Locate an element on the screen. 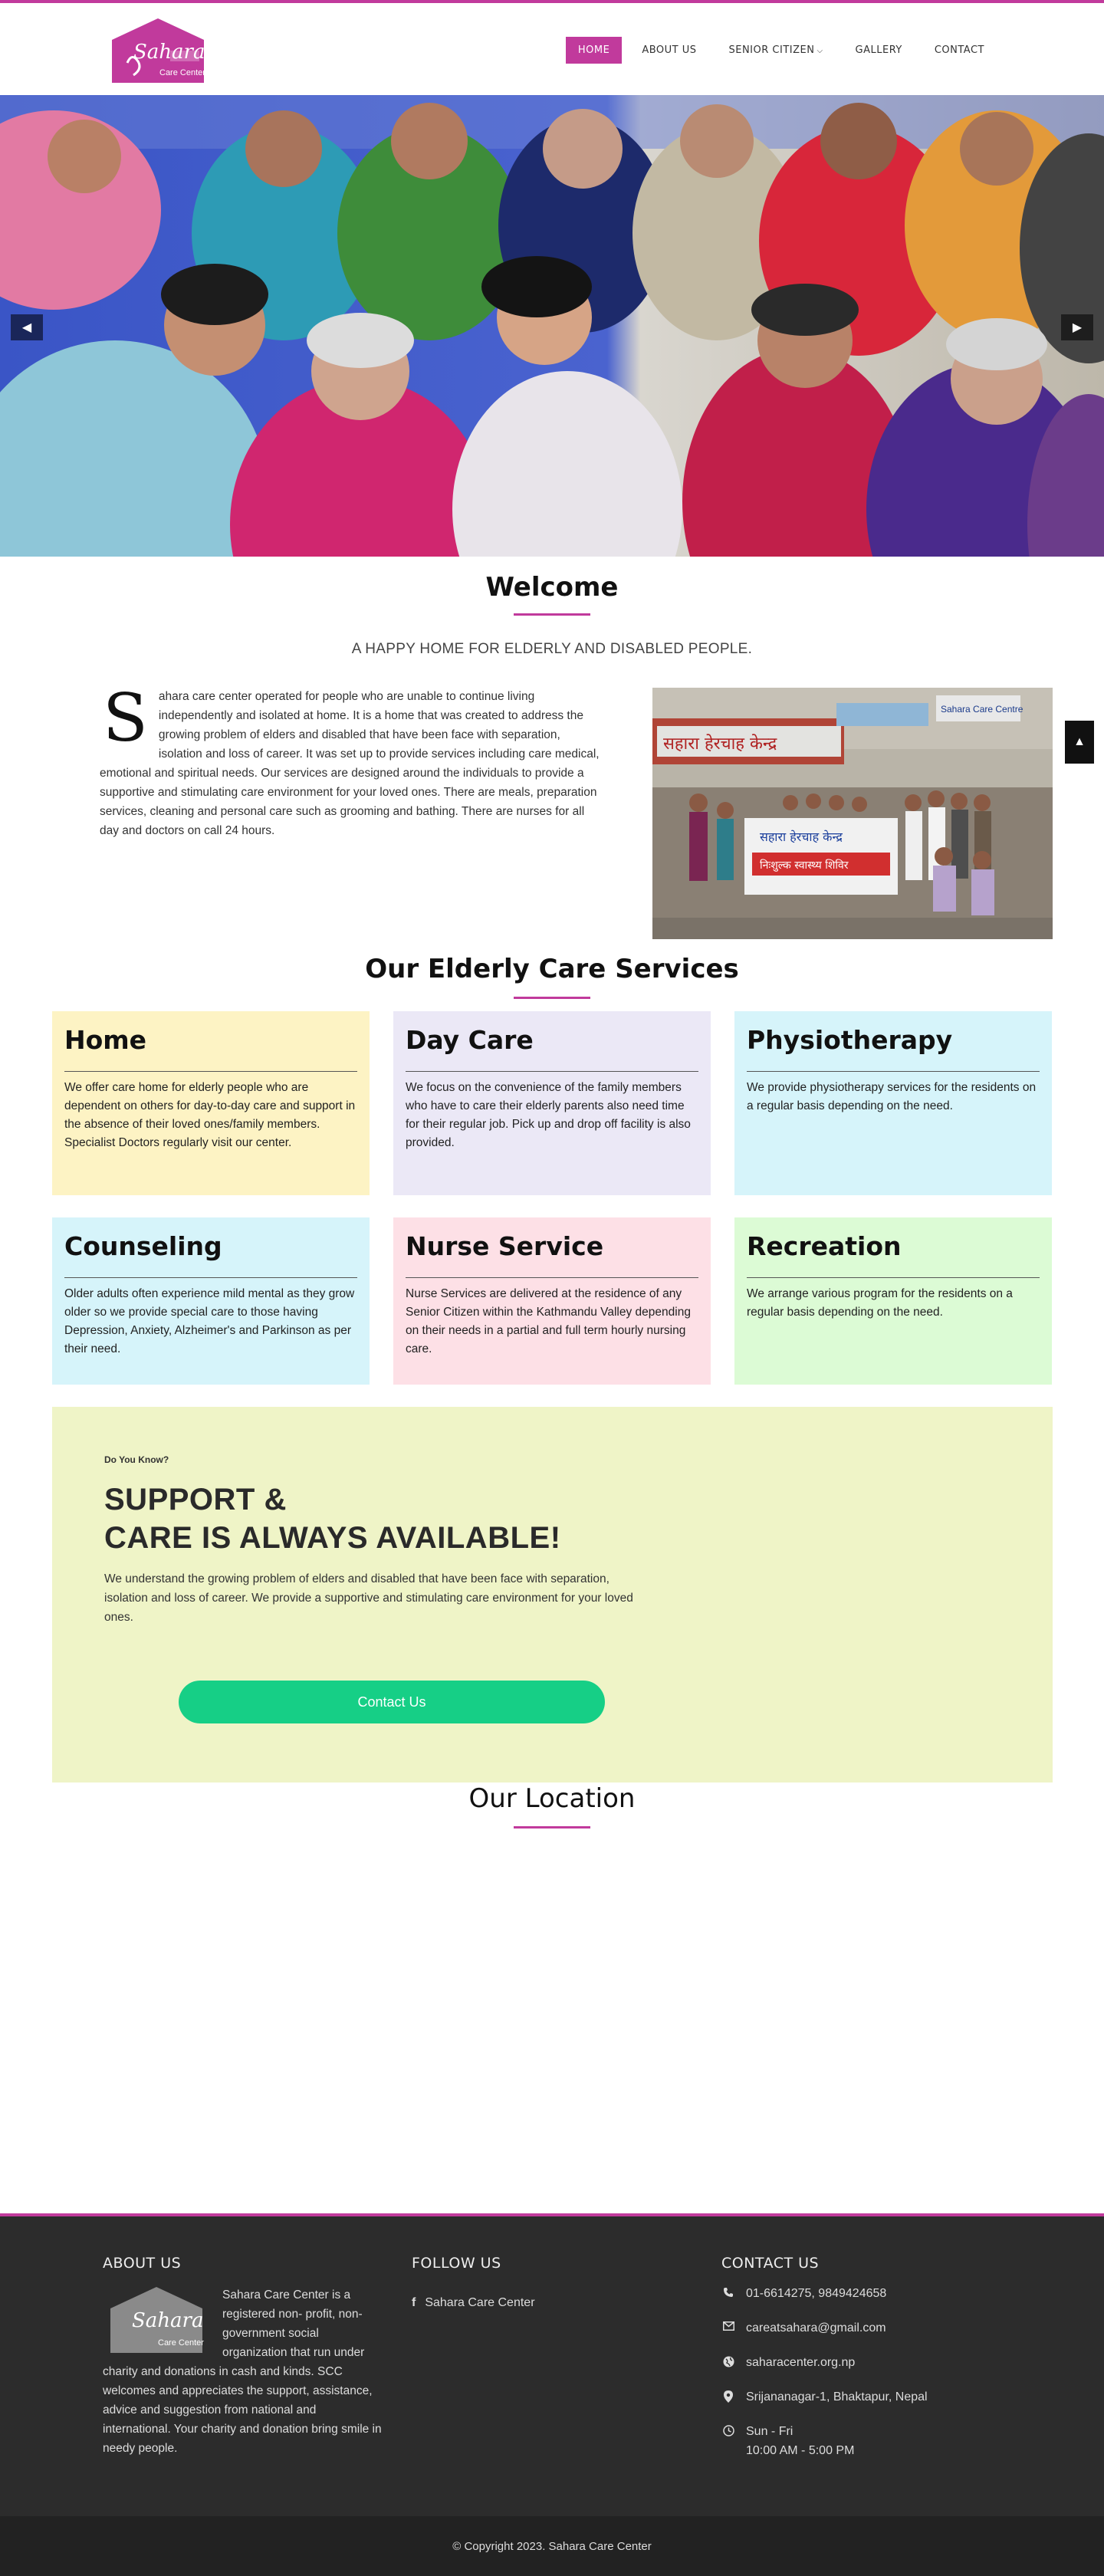 Image resolution: width=1104 pixels, height=2576 pixels. welcome-title: Welcome is located at coordinates (552, 588).